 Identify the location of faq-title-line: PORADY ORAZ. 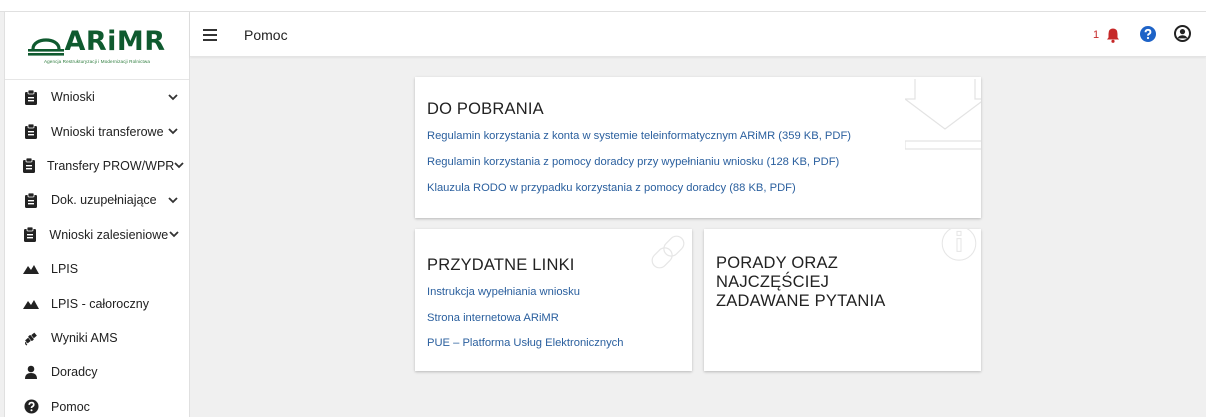
(777, 263).